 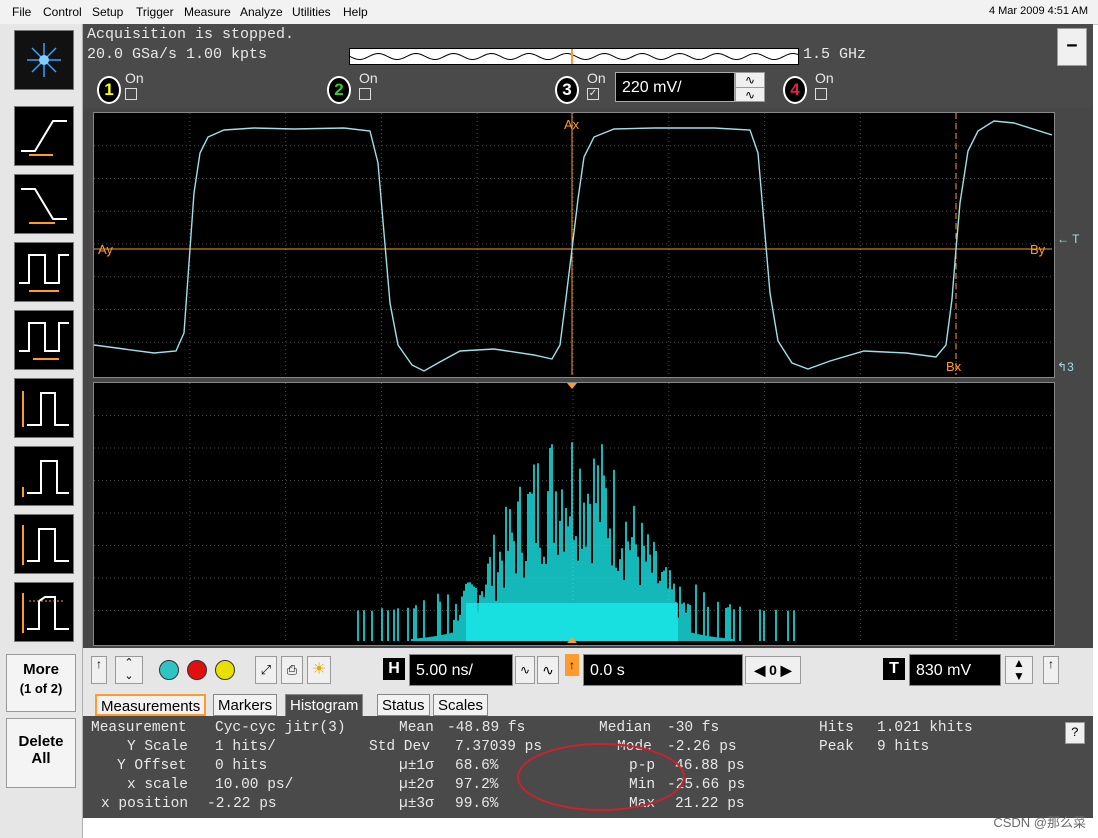 I want to click on channel-1-checkbox, so click(x=131, y=94).